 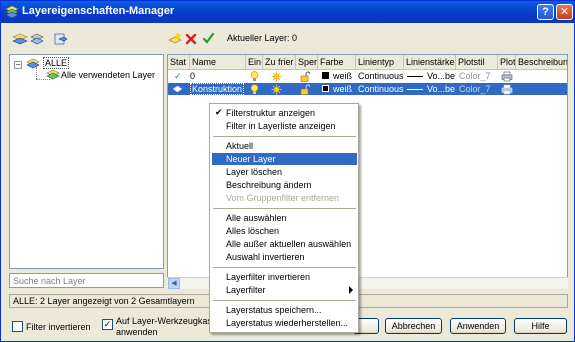 I want to click on apply-toolbar-label-line1: Auf Layer-Werkzeugkaste, so click(x=168, y=321).